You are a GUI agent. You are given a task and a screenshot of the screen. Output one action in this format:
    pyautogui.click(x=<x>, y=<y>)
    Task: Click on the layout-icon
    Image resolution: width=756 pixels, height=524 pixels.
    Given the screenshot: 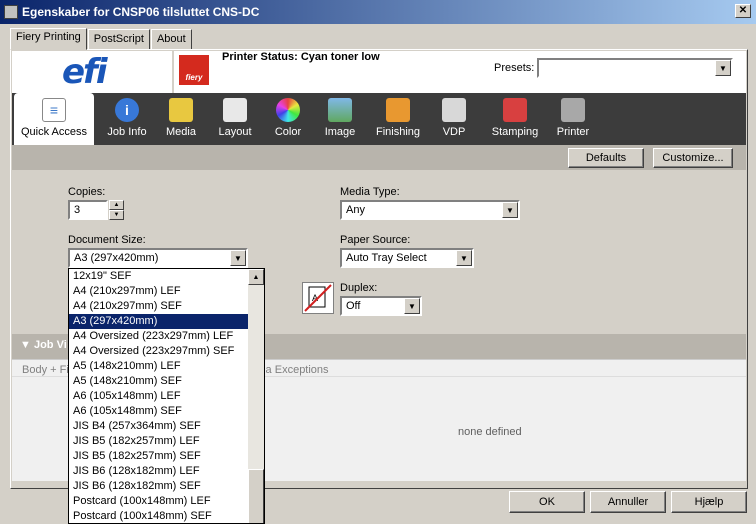 What is the action you would take?
    pyautogui.click(x=235, y=110)
    